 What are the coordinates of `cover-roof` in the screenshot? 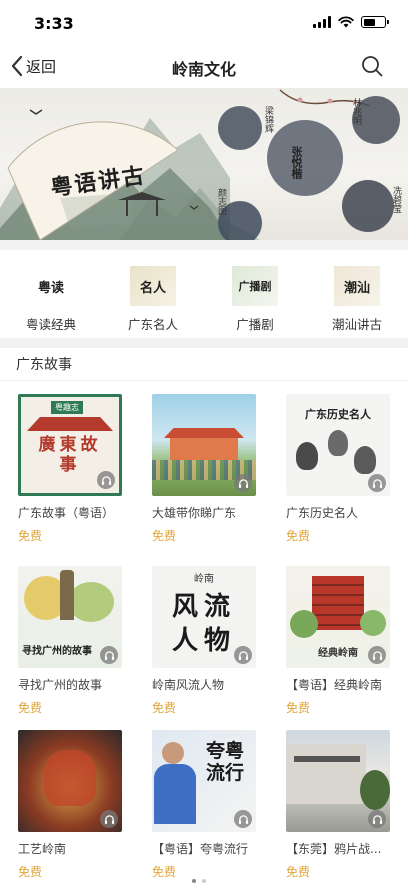 It's located at (70, 424).